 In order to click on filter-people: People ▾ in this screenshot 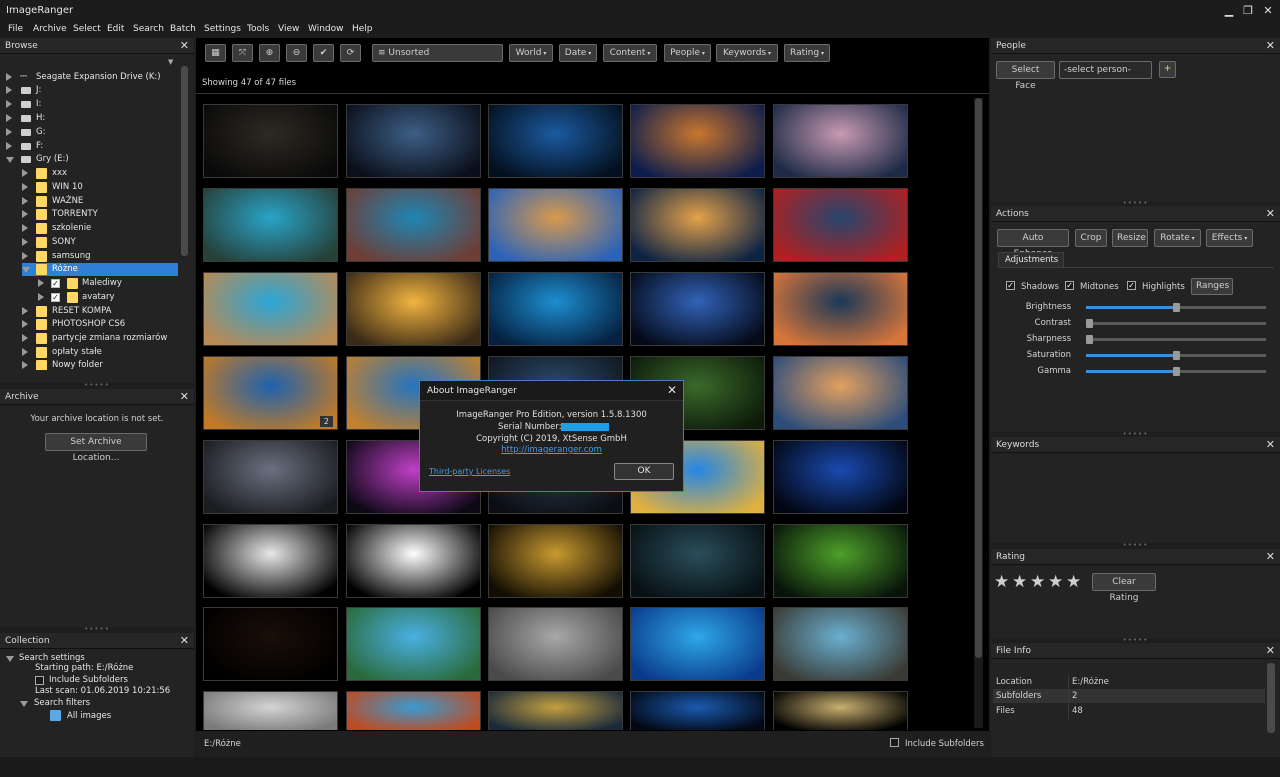, I will do `click(687, 53)`.